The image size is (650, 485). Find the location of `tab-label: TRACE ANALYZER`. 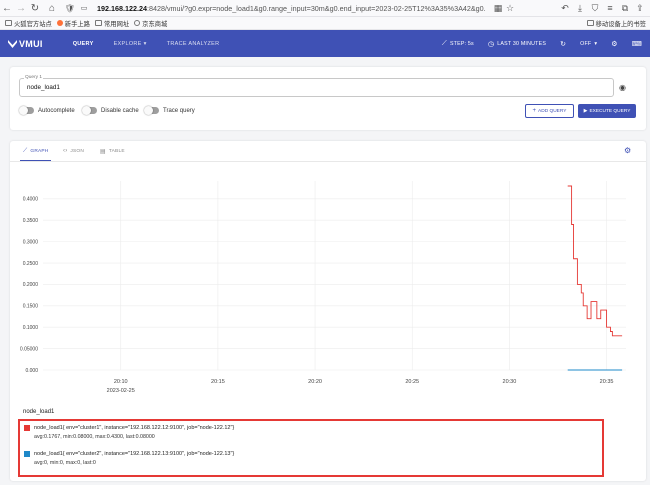

tab-label: TRACE ANALYZER is located at coordinates (193, 43).